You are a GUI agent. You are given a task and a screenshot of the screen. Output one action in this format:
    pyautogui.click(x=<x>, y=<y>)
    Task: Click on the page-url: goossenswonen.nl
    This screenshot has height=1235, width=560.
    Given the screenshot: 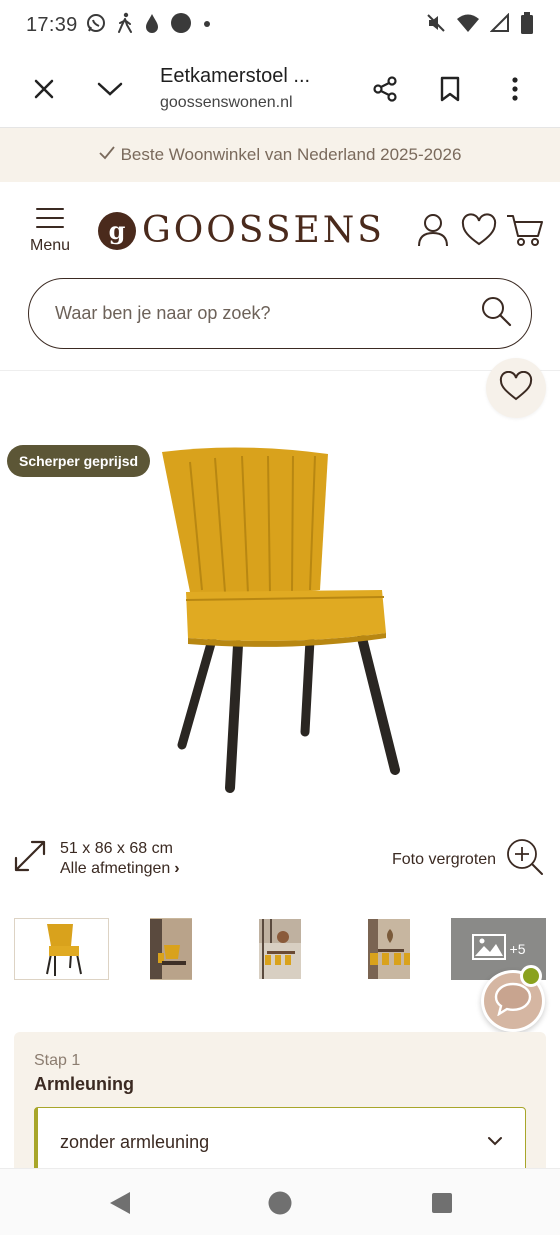 What is the action you would take?
    pyautogui.click(x=226, y=102)
    